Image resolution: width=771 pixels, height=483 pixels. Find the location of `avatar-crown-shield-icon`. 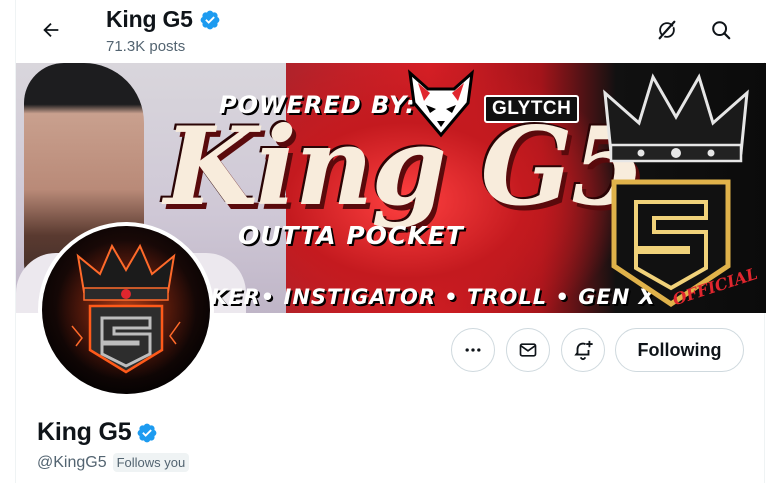

avatar-crown-shield-icon is located at coordinates (126, 310).